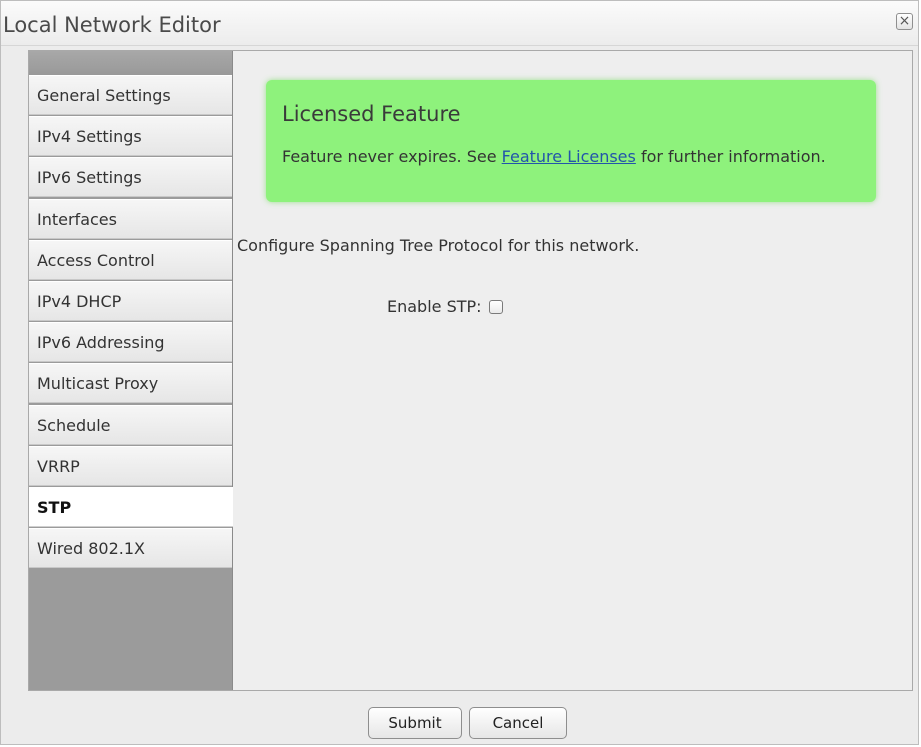  Describe the element at coordinates (77, 219) in the screenshot. I see `sidebar-item-label: Interfaces` at that location.